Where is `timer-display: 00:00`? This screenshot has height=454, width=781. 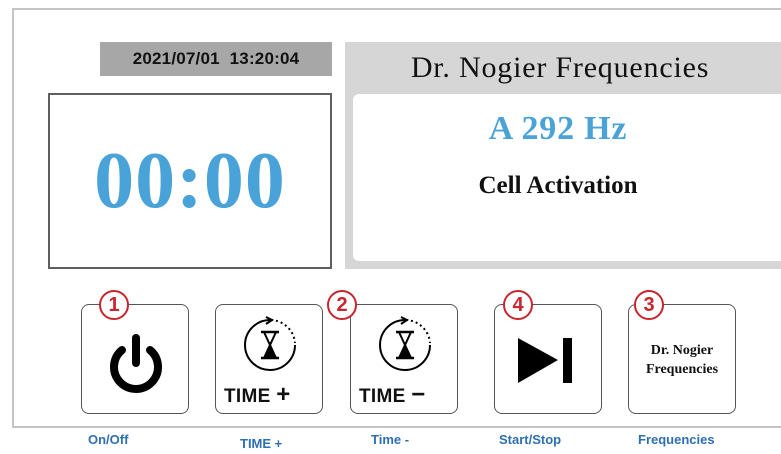 timer-display: 00:00 is located at coordinates (190, 181).